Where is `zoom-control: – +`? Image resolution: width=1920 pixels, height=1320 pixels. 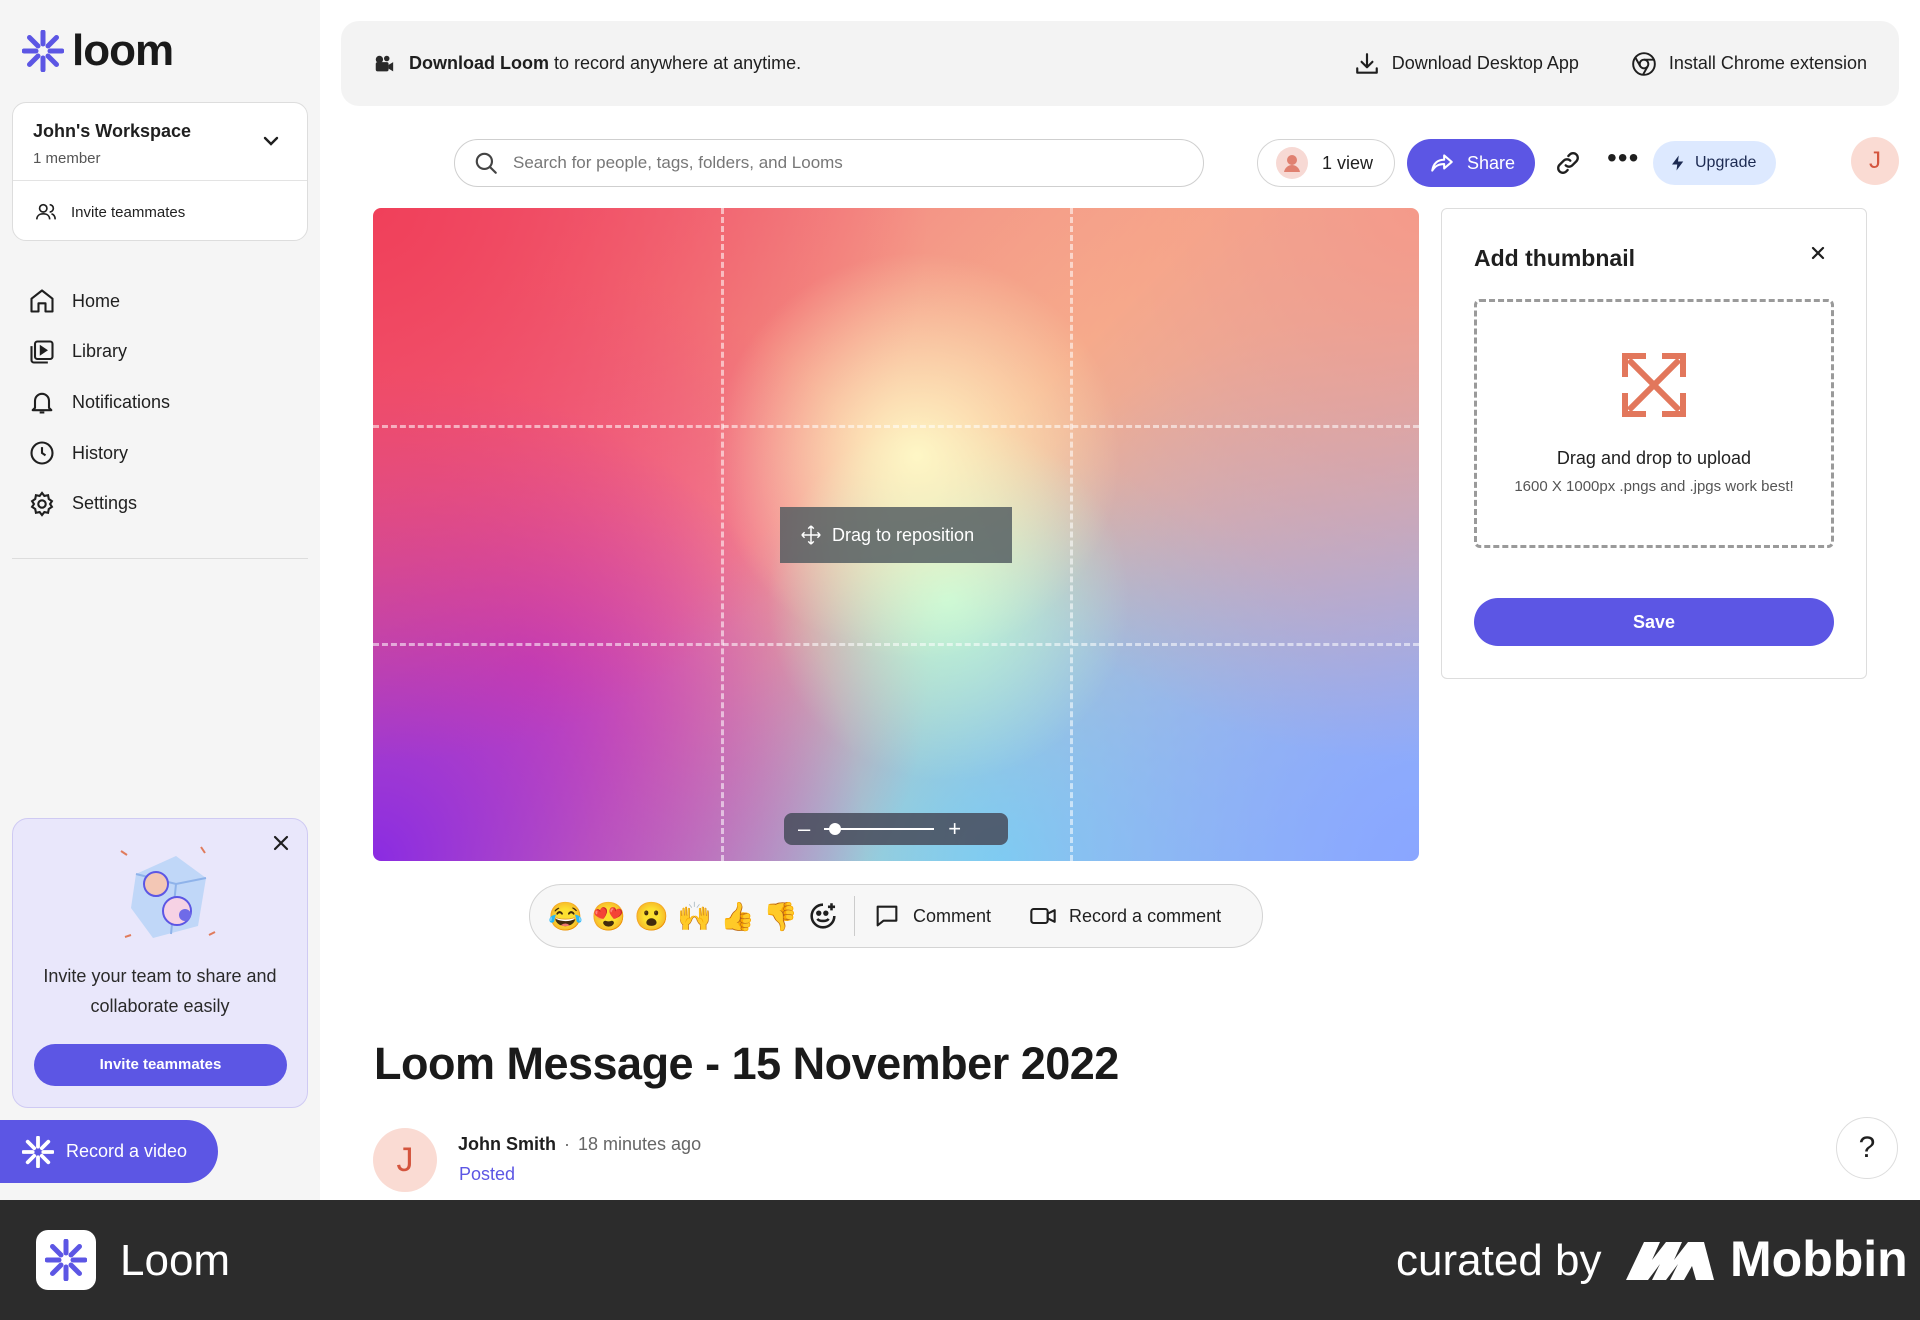 zoom-control: – + is located at coordinates (896, 829).